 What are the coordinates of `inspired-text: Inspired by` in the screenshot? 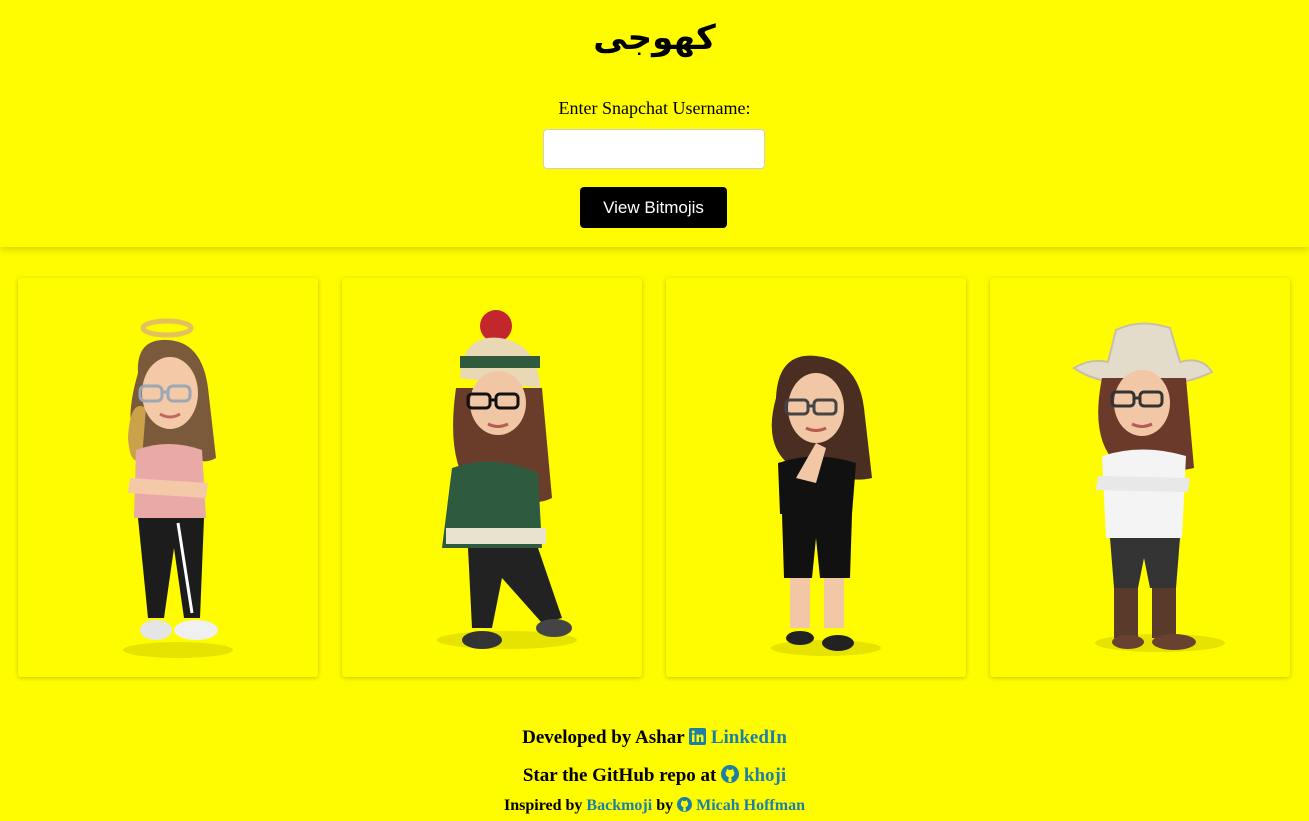 It's located at (543, 805).